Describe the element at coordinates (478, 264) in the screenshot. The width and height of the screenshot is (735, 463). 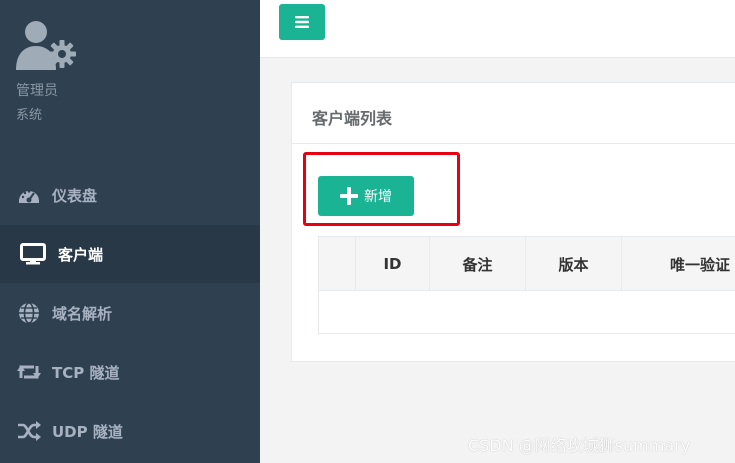
I see `table-header-remark: 备注` at that location.